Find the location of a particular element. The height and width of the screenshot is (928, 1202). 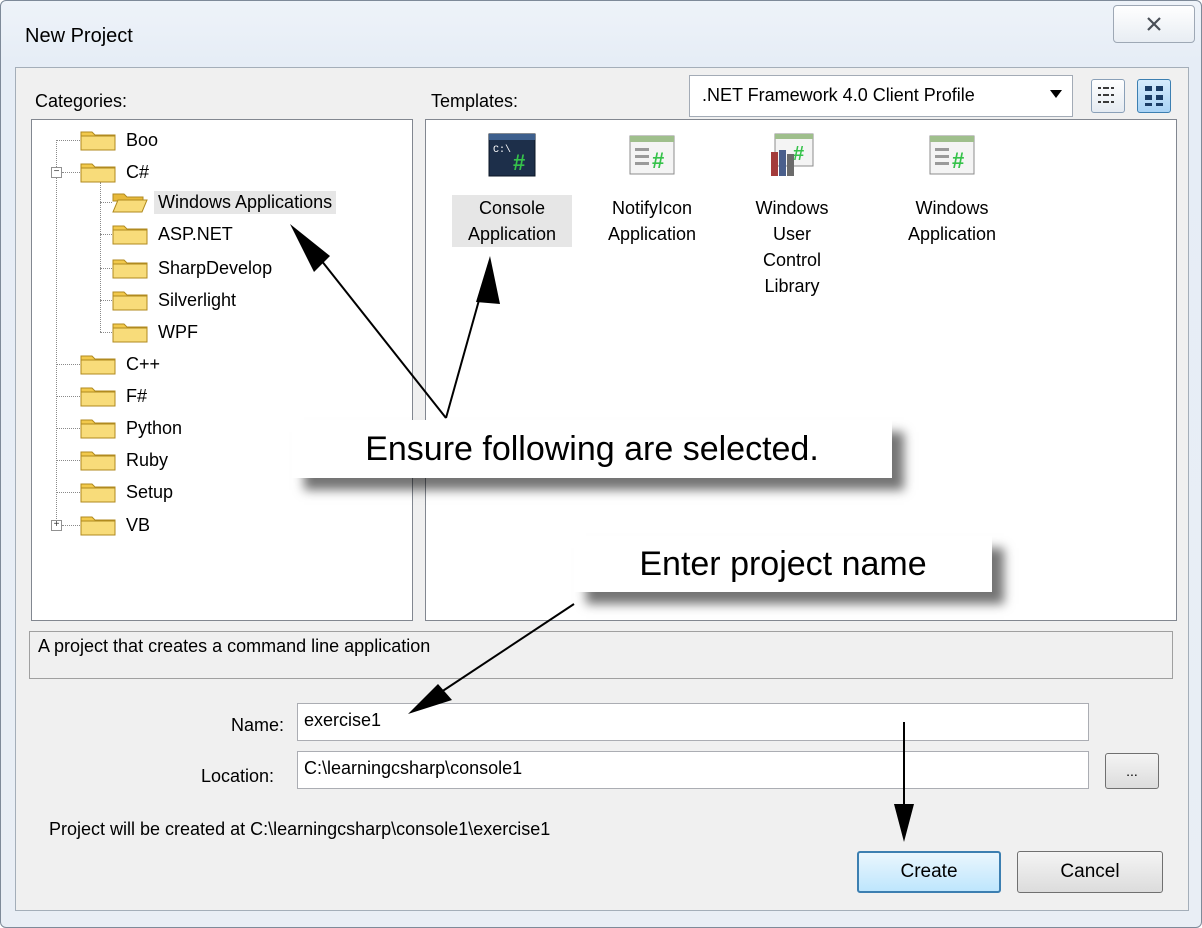

location-field is located at coordinates (693, 770).